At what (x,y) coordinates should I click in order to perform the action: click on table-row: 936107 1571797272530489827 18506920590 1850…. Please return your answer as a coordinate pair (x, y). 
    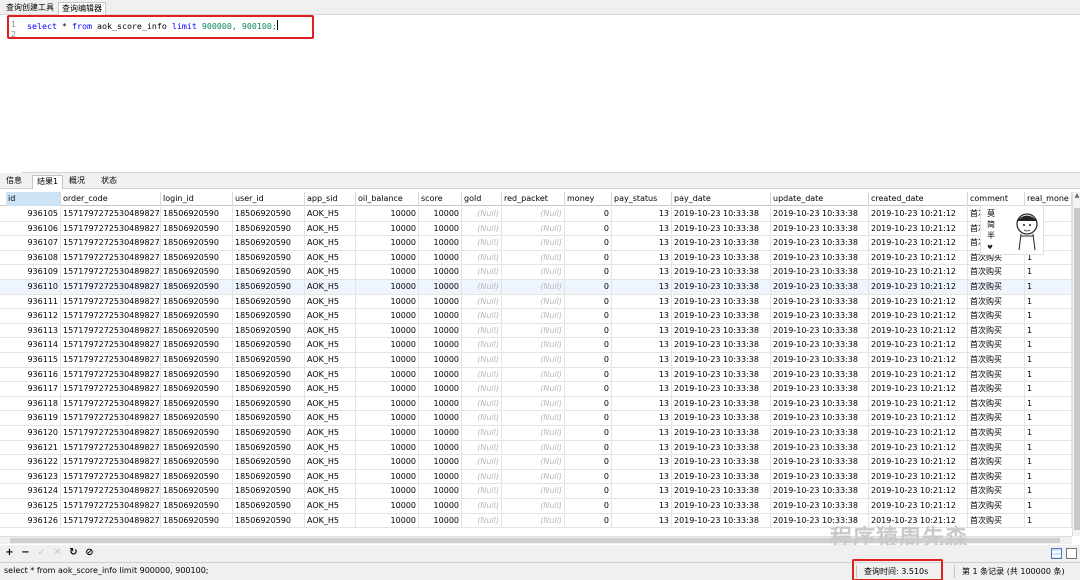
    Looking at the image, I should click on (536, 243).